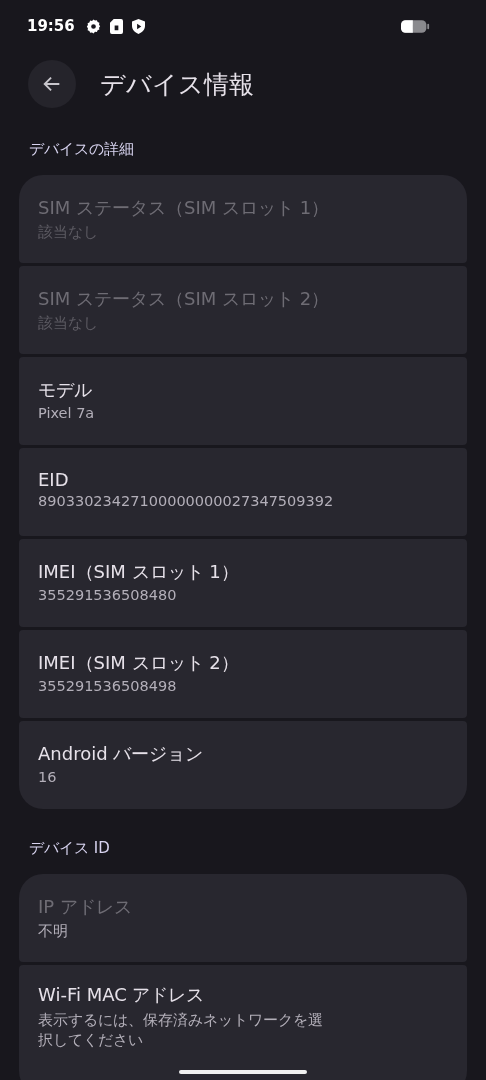 This screenshot has height=1080, width=486. Describe the element at coordinates (69, 848) in the screenshot. I see `section-heading: デバイス ID` at that location.